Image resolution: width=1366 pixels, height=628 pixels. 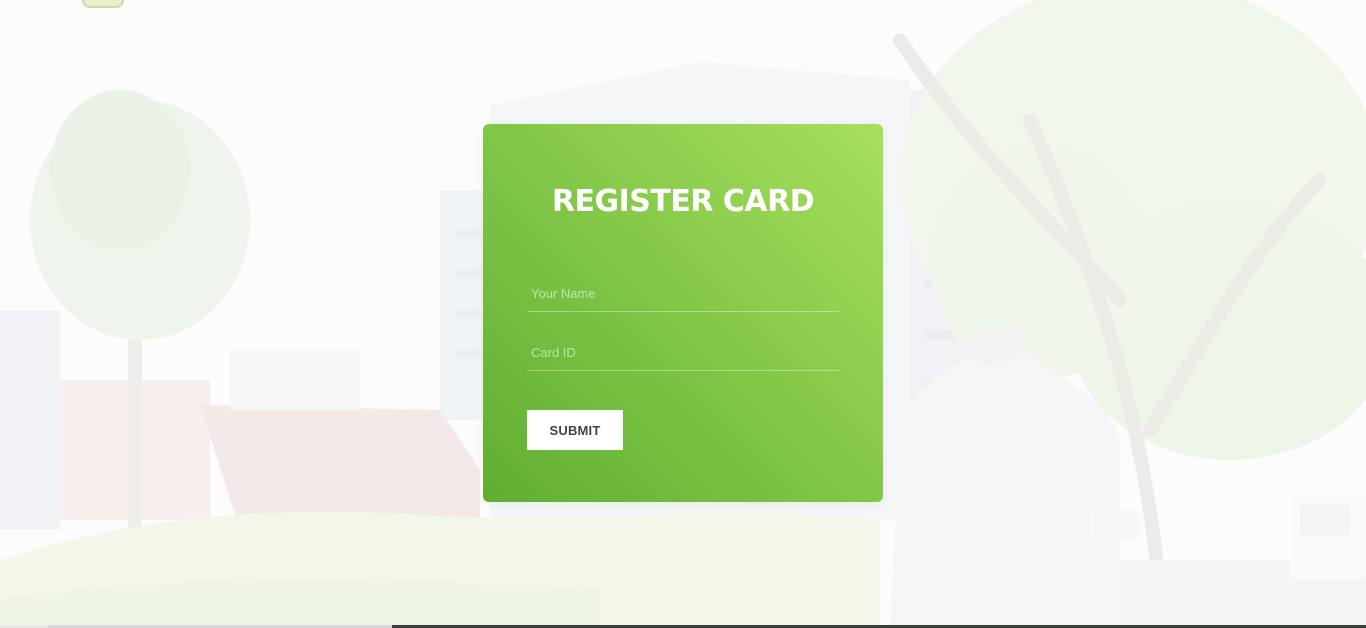 What do you see at coordinates (575, 430) in the screenshot?
I see `submit-button: SUBMIT` at bounding box center [575, 430].